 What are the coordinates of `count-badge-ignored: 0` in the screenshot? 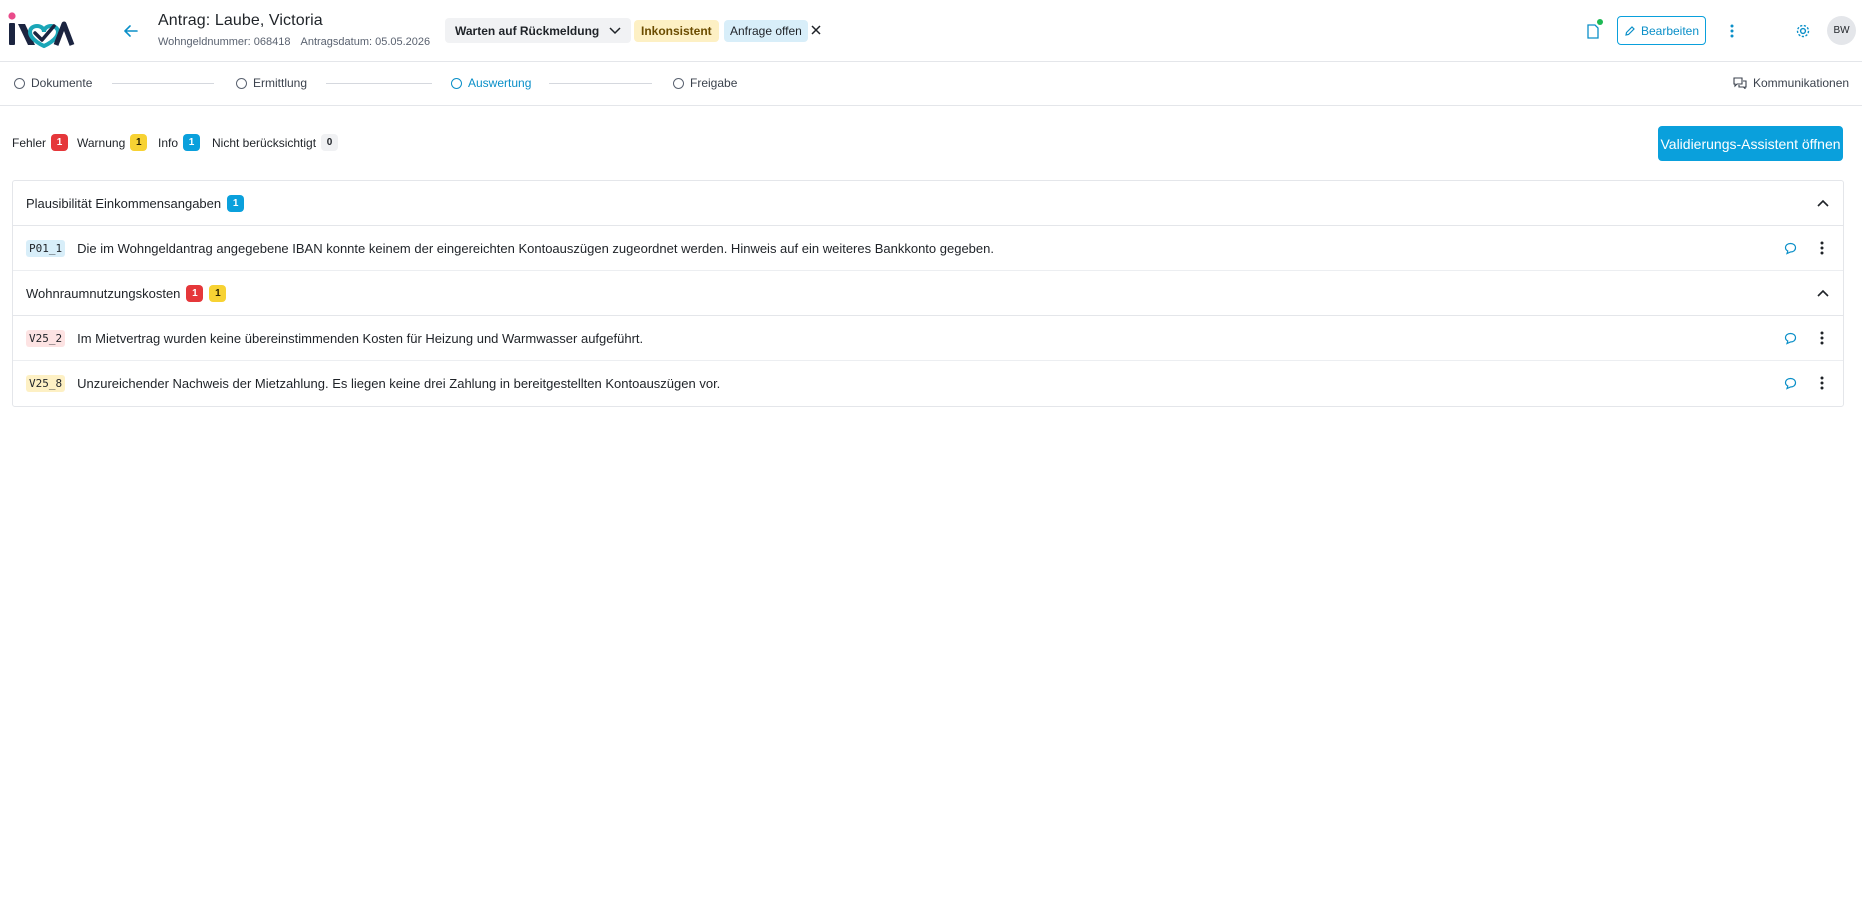 It's located at (330, 142).